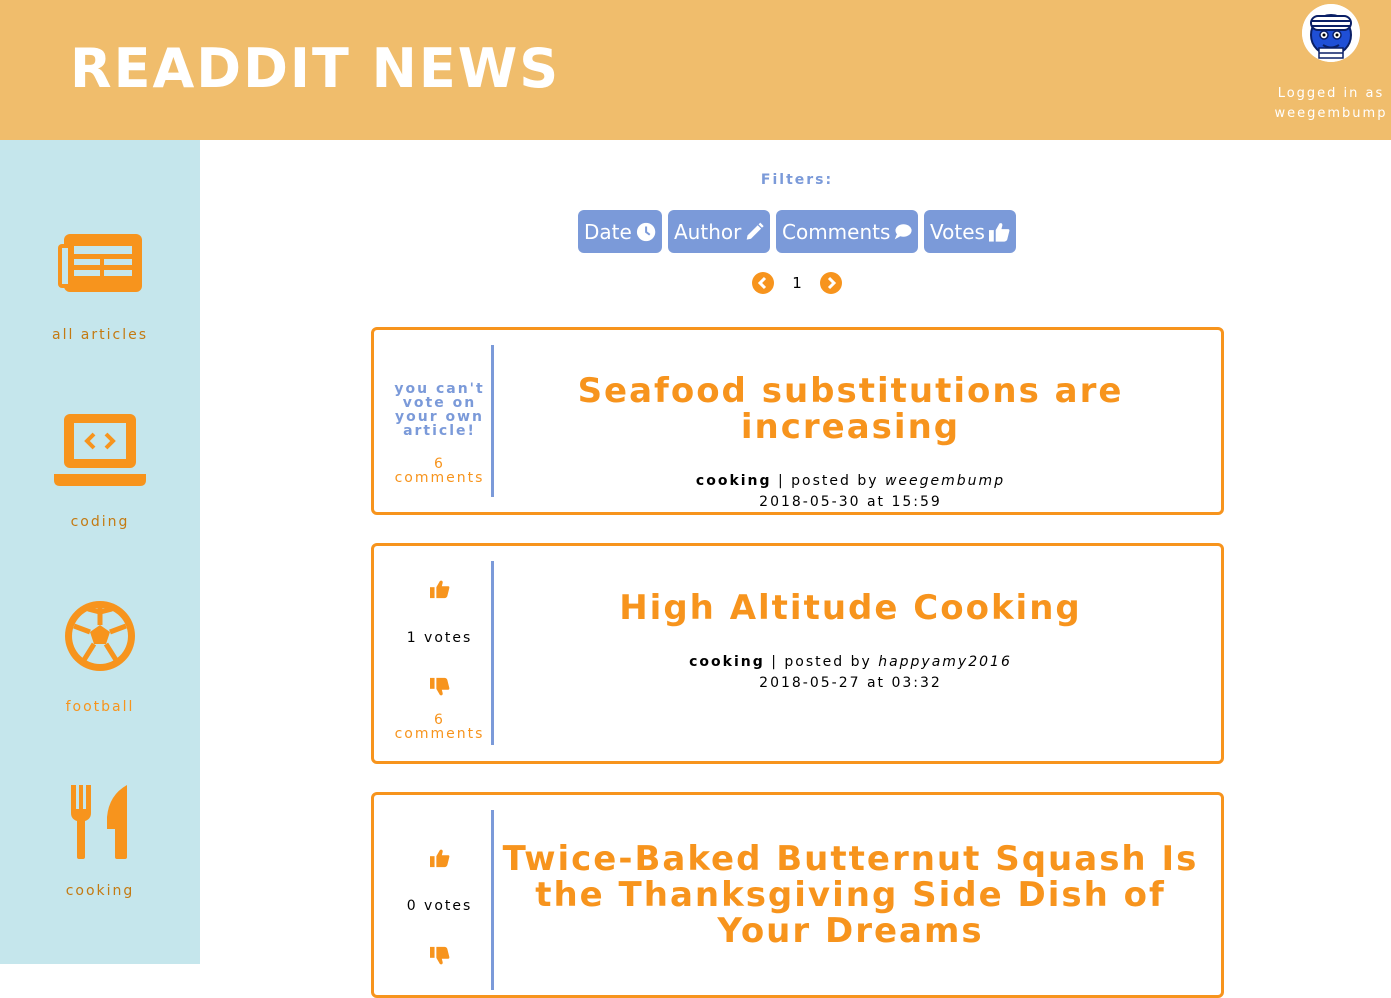  I want to click on sidebar-item-cooking: cooking, so click(100, 842).